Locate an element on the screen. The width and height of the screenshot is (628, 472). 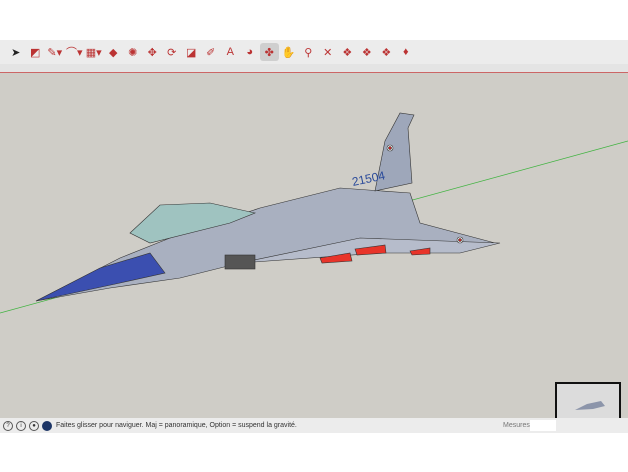
rectangle-tool-icon: ▦▾ is located at coordinates (94, 52).